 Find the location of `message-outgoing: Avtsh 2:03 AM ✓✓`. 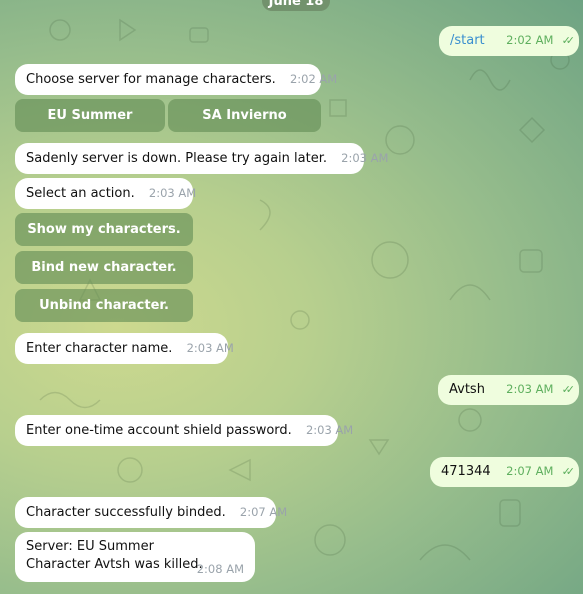

message-outgoing: Avtsh 2:03 AM ✓✓ is located at coordinates (508, 390).